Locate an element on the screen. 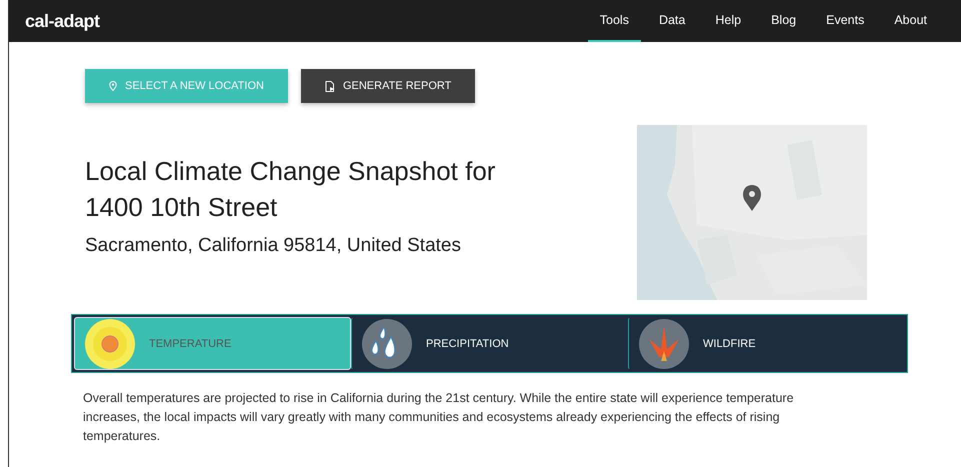  description-paragraph: Overall temperatures are projected to rise in California during the 21st century. While the entire state will experience temperature increases, the local impacts will vary greatly with many communities and ecosystems already experiencing the effects of rising temperatures. is located at coordinates (439, 417).